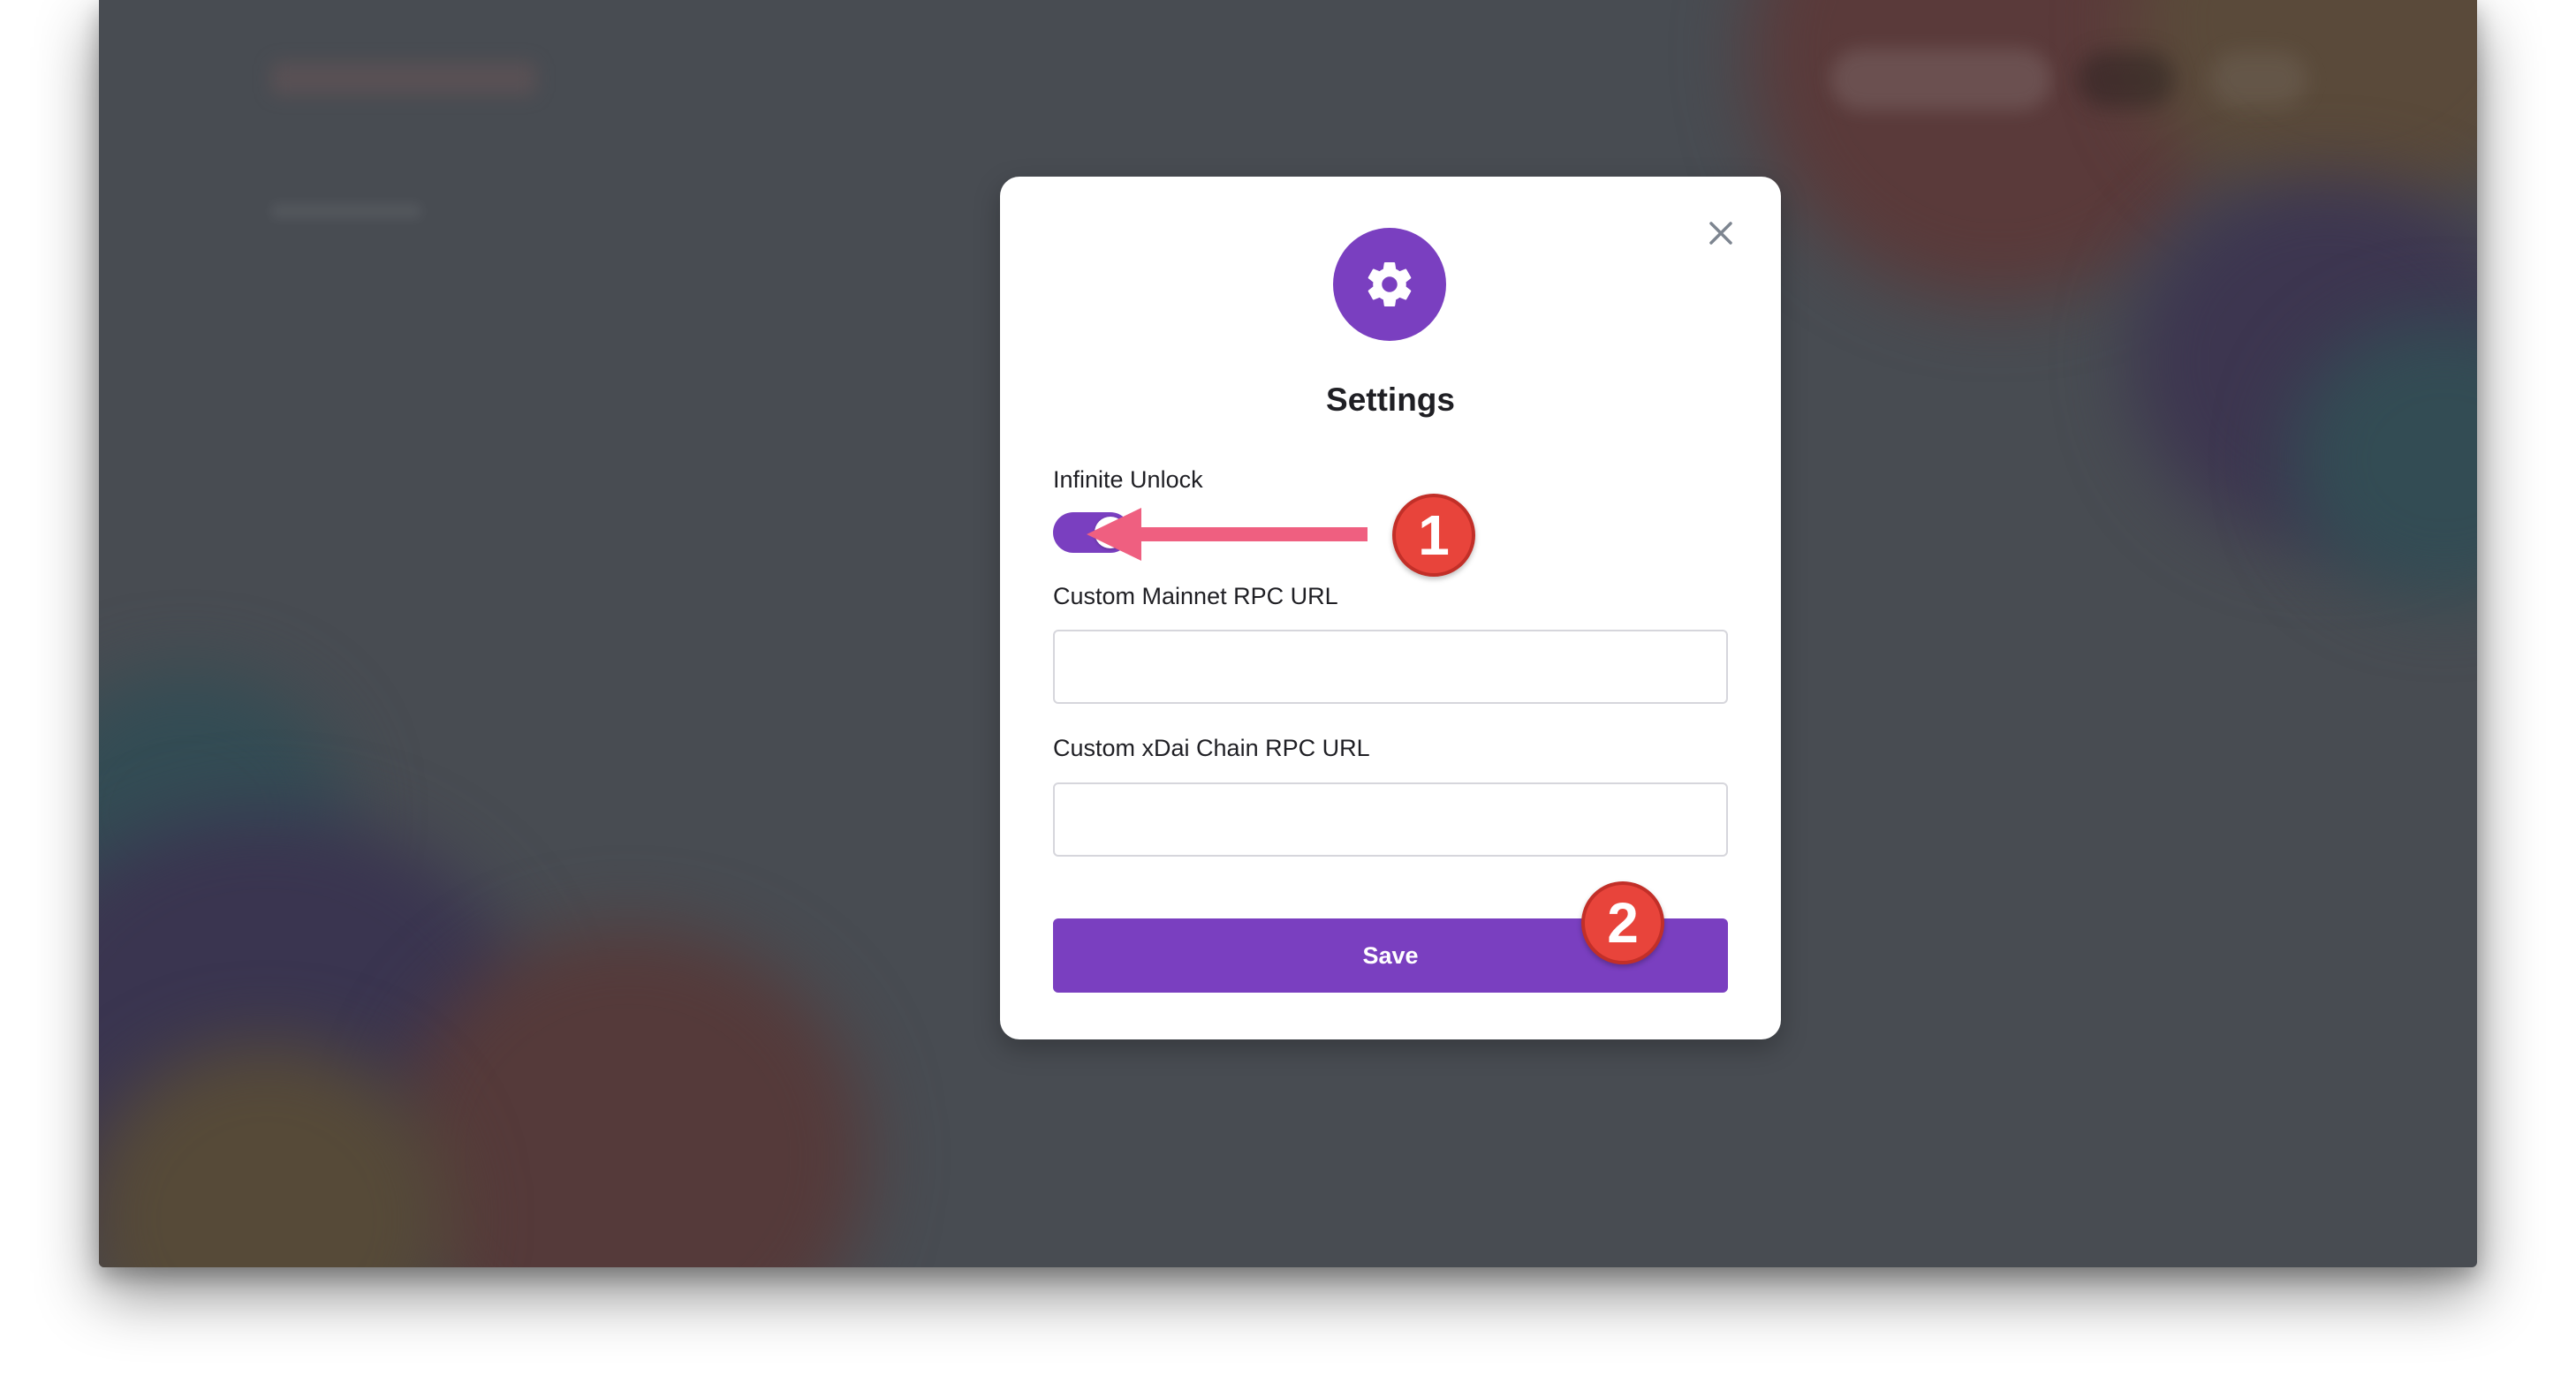  I want to click on infinite-unlock-label: Infinite Unlock, so click(1128, 479).